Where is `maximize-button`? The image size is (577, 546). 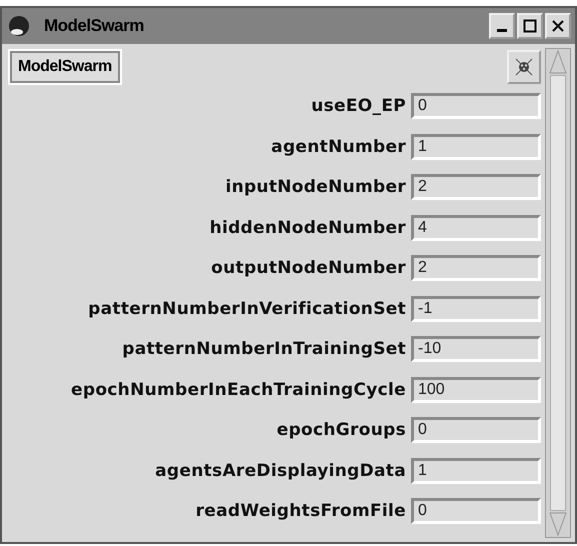
maximize-button is located at coordinates (530, 26).